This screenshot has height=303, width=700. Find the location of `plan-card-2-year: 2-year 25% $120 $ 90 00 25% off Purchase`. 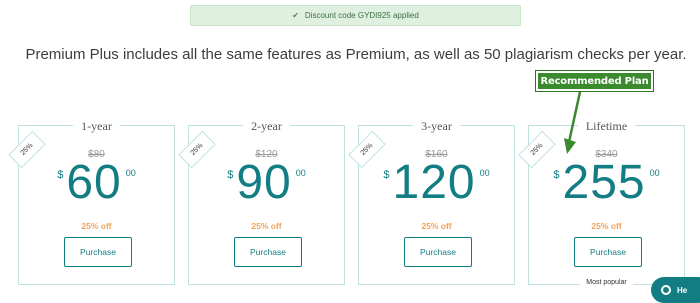

plan-card-2-year: 2-year 25% $120 $ 90 00 25% off Purchase is located at coordinates (261, 202).